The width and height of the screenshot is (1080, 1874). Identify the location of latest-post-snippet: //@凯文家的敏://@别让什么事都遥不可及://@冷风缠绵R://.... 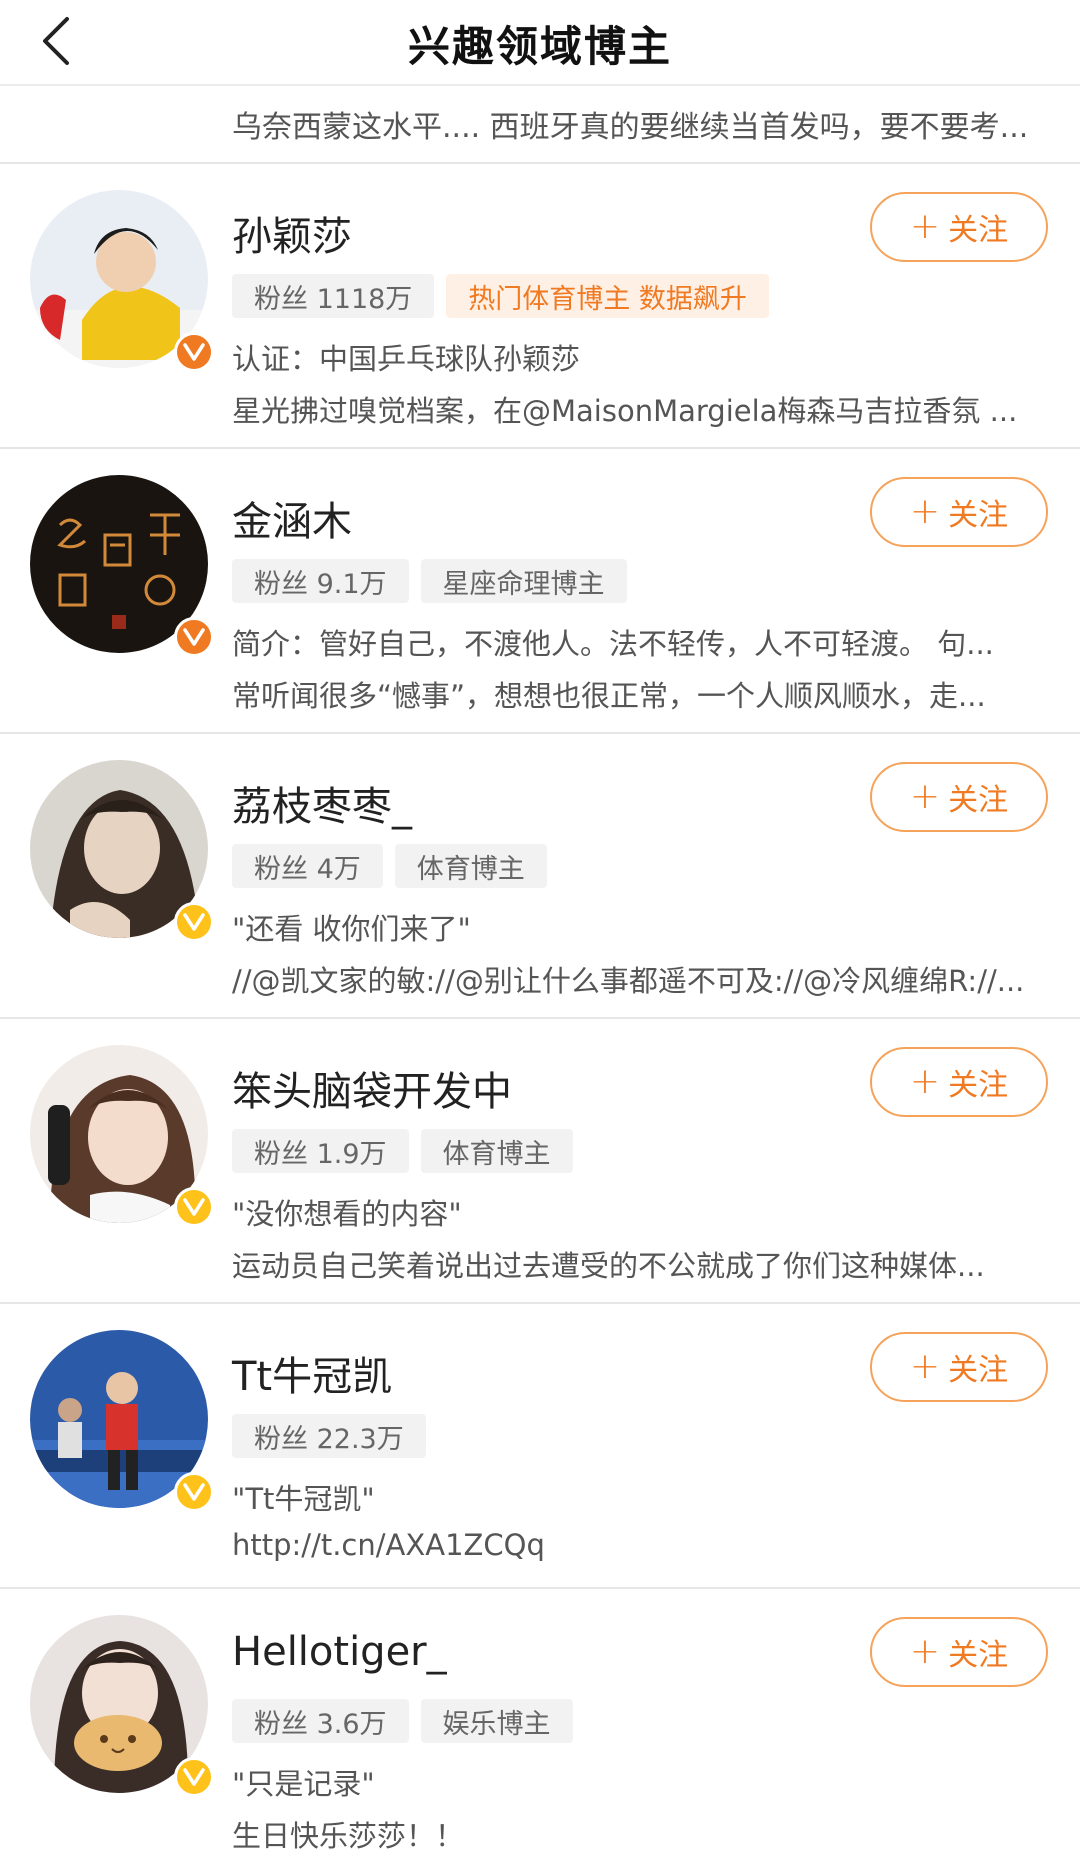
(638, 979).